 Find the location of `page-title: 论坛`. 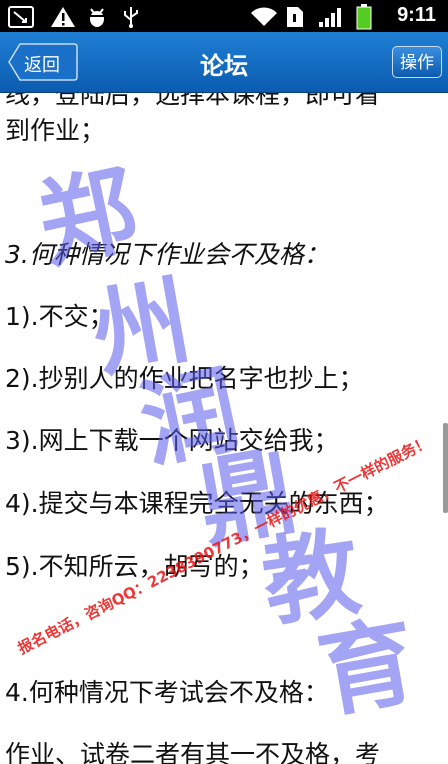

page-title: 论坛 is located at coordinates (224, 66).